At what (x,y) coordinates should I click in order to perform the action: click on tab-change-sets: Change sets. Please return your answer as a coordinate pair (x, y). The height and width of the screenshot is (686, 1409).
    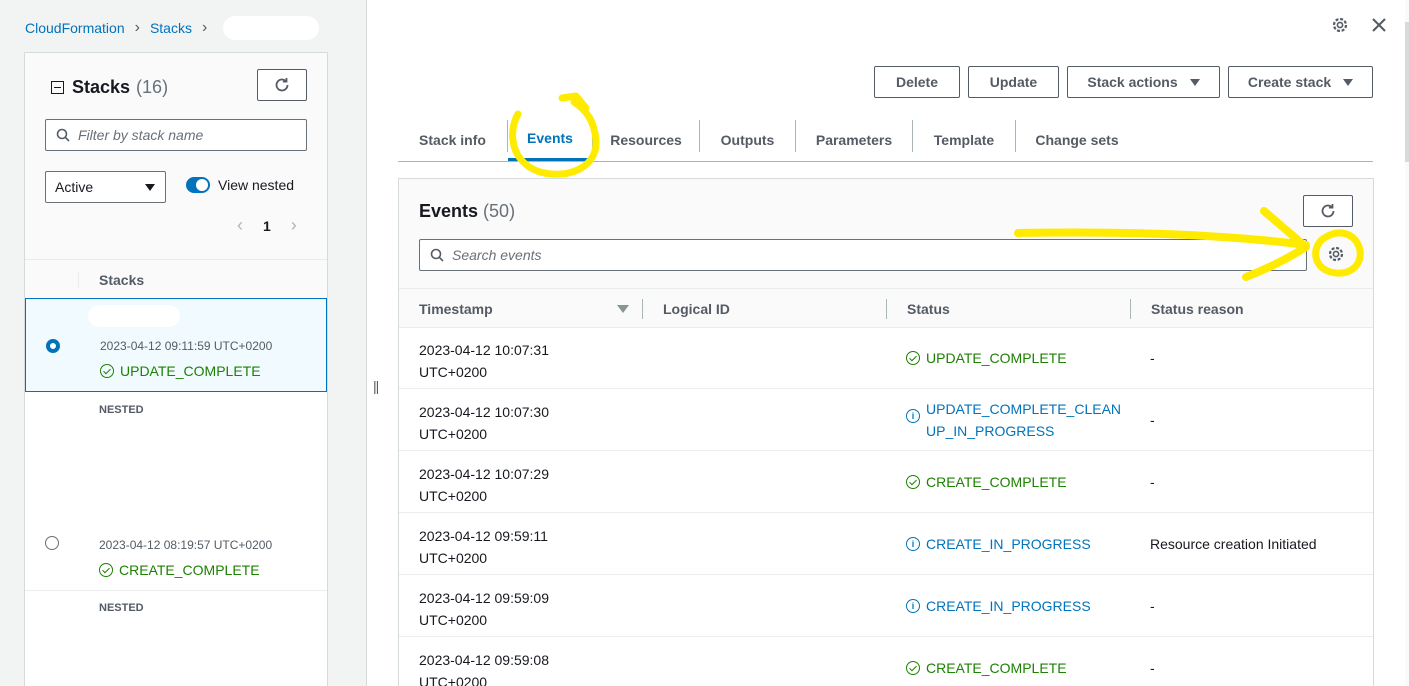
    Looking at the image, I should click on (1077, 139).